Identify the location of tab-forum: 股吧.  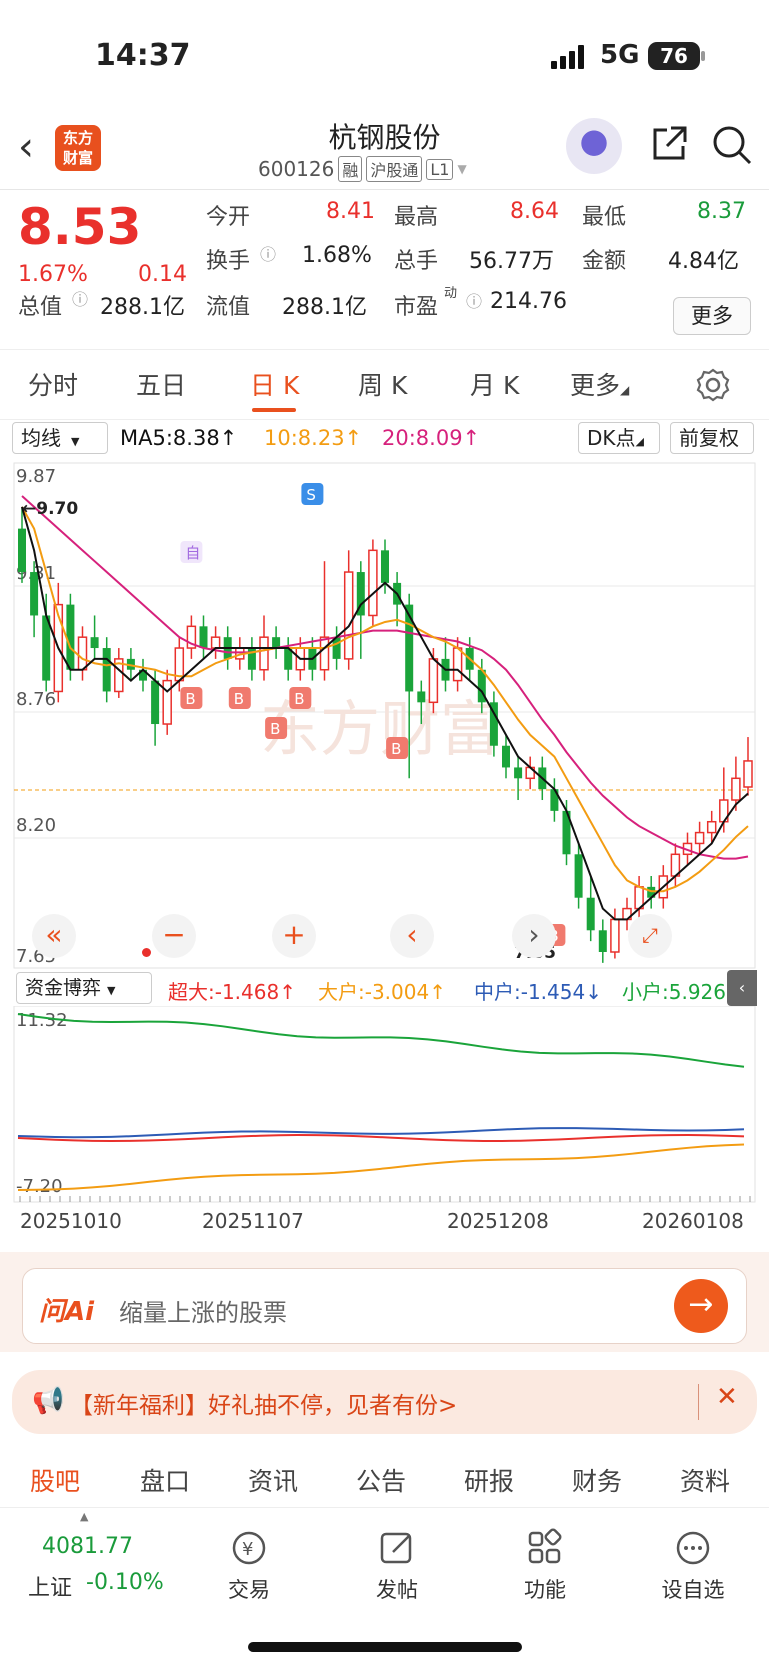
(55, 1480).